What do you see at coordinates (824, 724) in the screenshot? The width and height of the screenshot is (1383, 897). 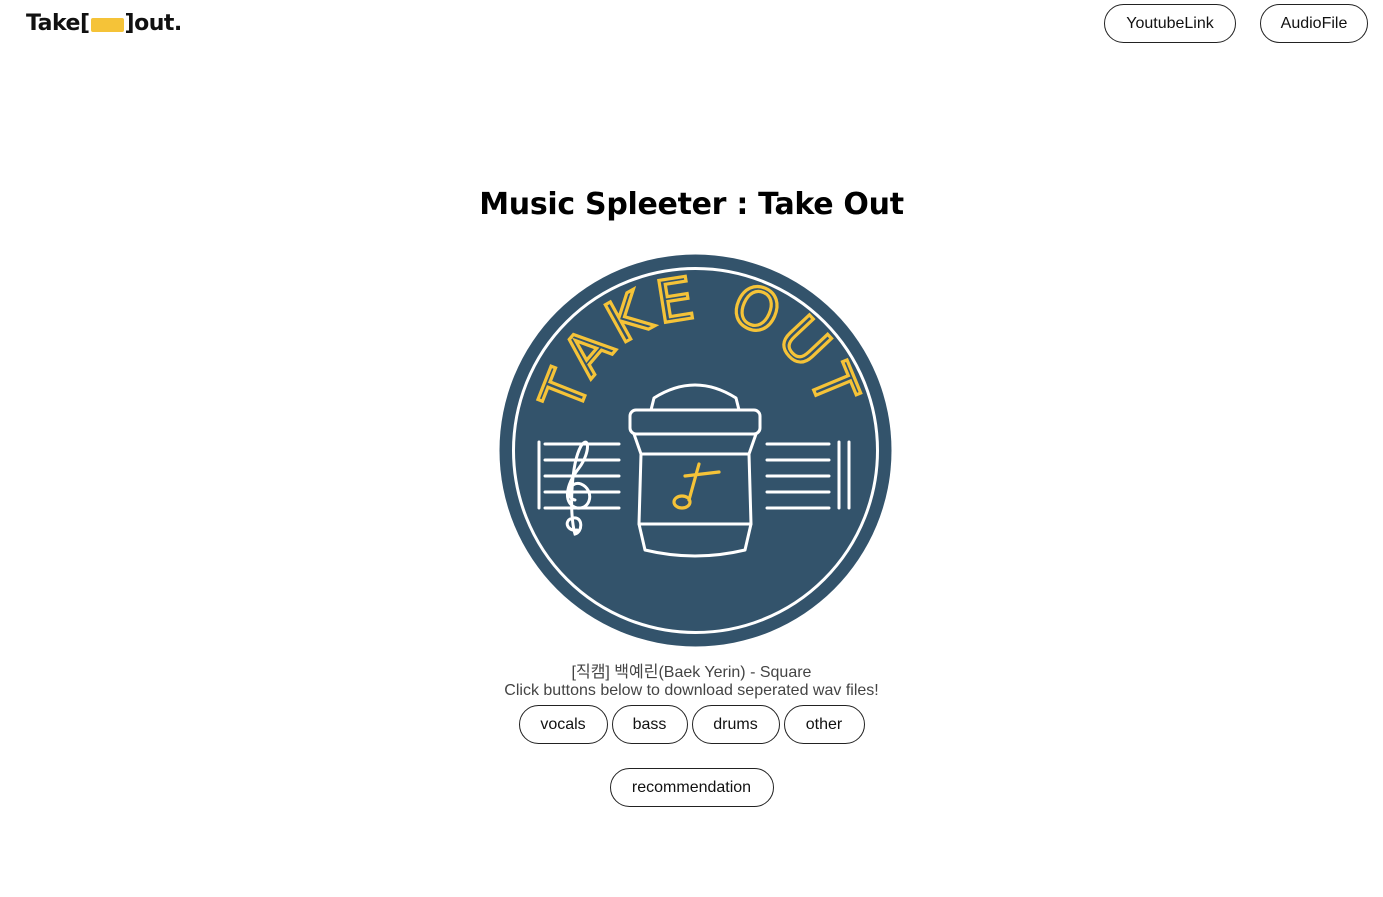 I see `other-download-button: other` at bounding box center [824, 724].